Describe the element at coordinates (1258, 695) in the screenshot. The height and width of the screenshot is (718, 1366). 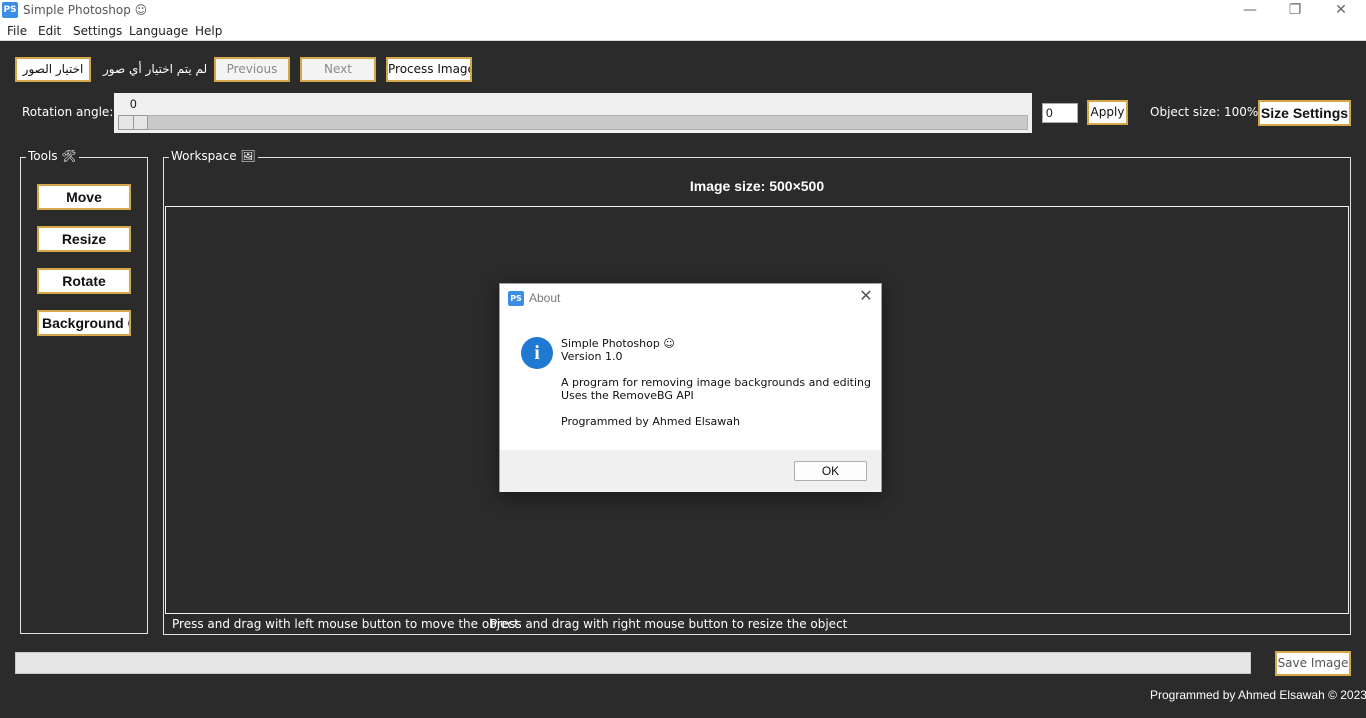
I see `credit-text: Programmed by Ahmed Elsawah © 2023` at that location.